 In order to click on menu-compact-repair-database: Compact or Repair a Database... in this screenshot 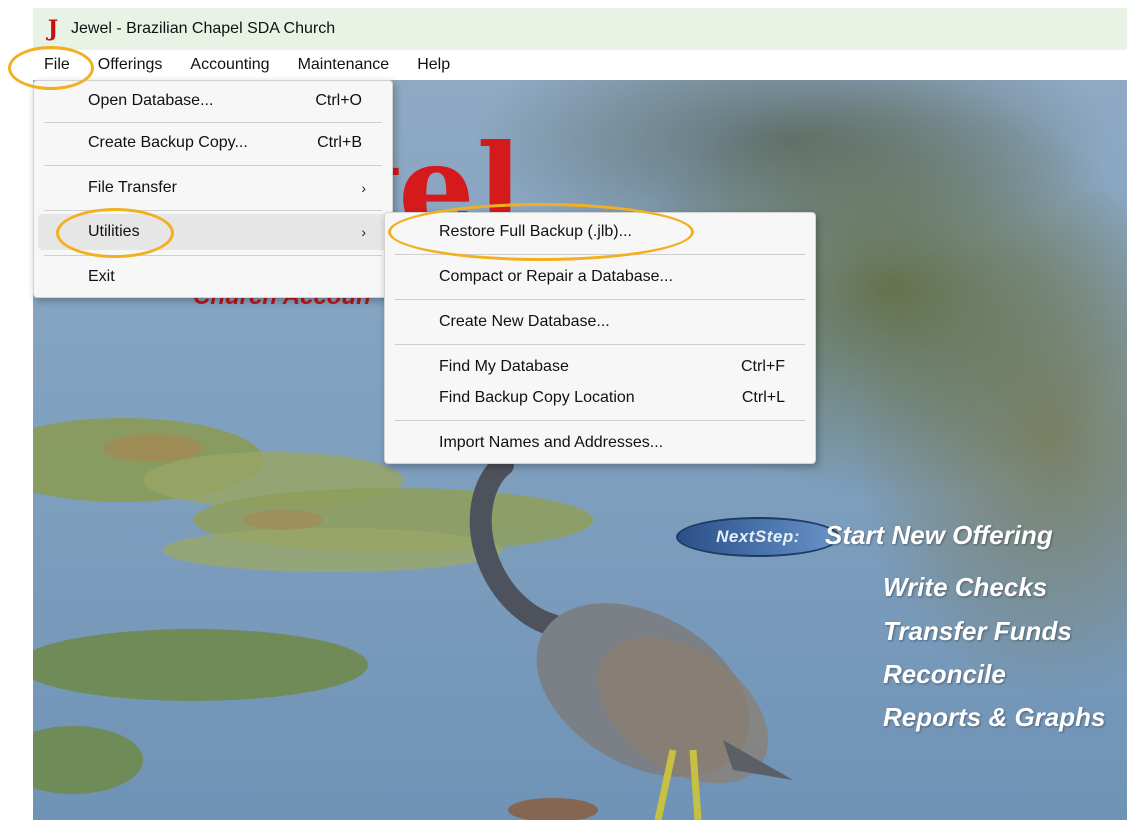, I will do `click(600, 277)`.